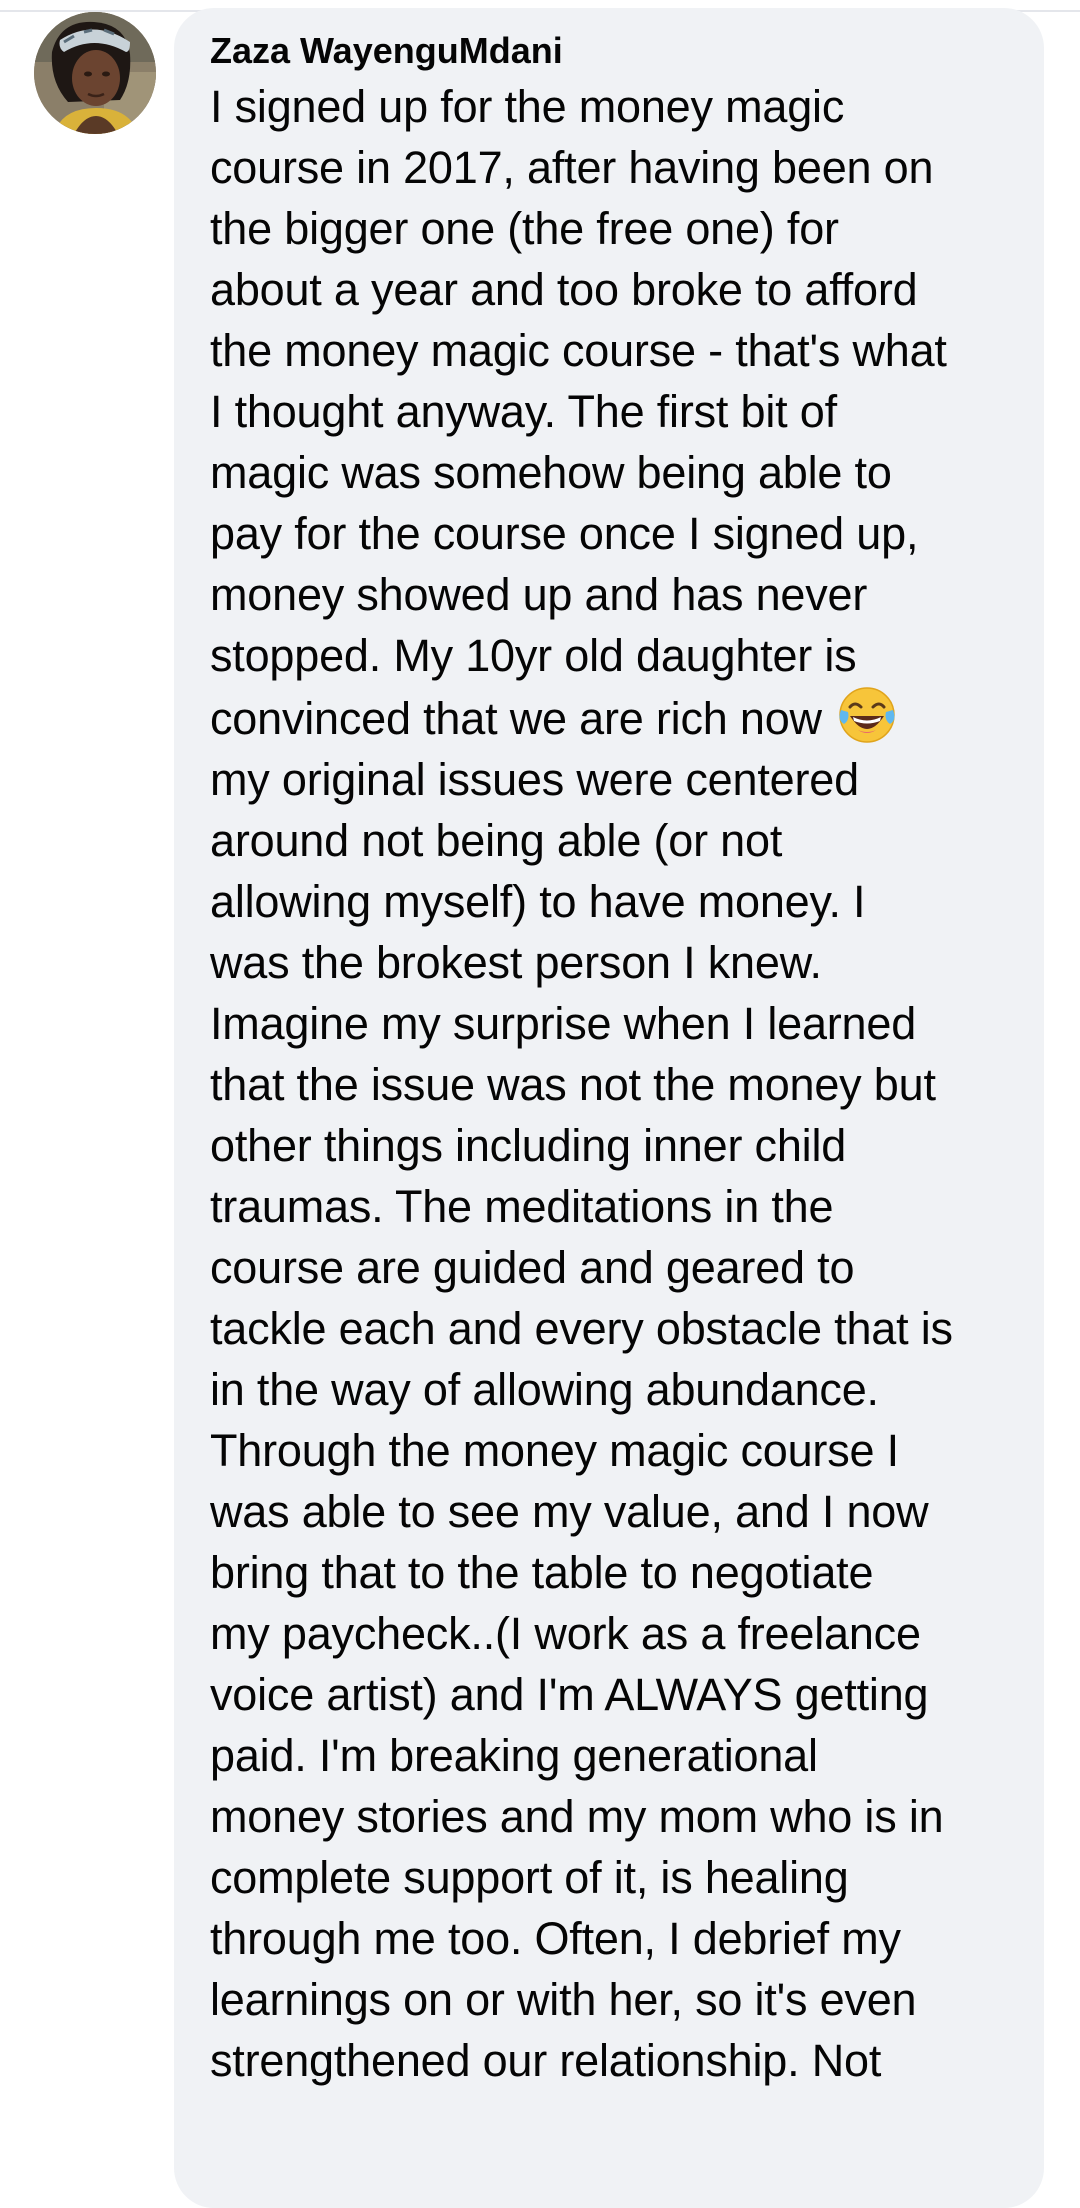  What do you see at coordinates (867, 715) in the screenshot?
I see `face-with-tears-of-joy-emoji` at bounding box center [867, 715].